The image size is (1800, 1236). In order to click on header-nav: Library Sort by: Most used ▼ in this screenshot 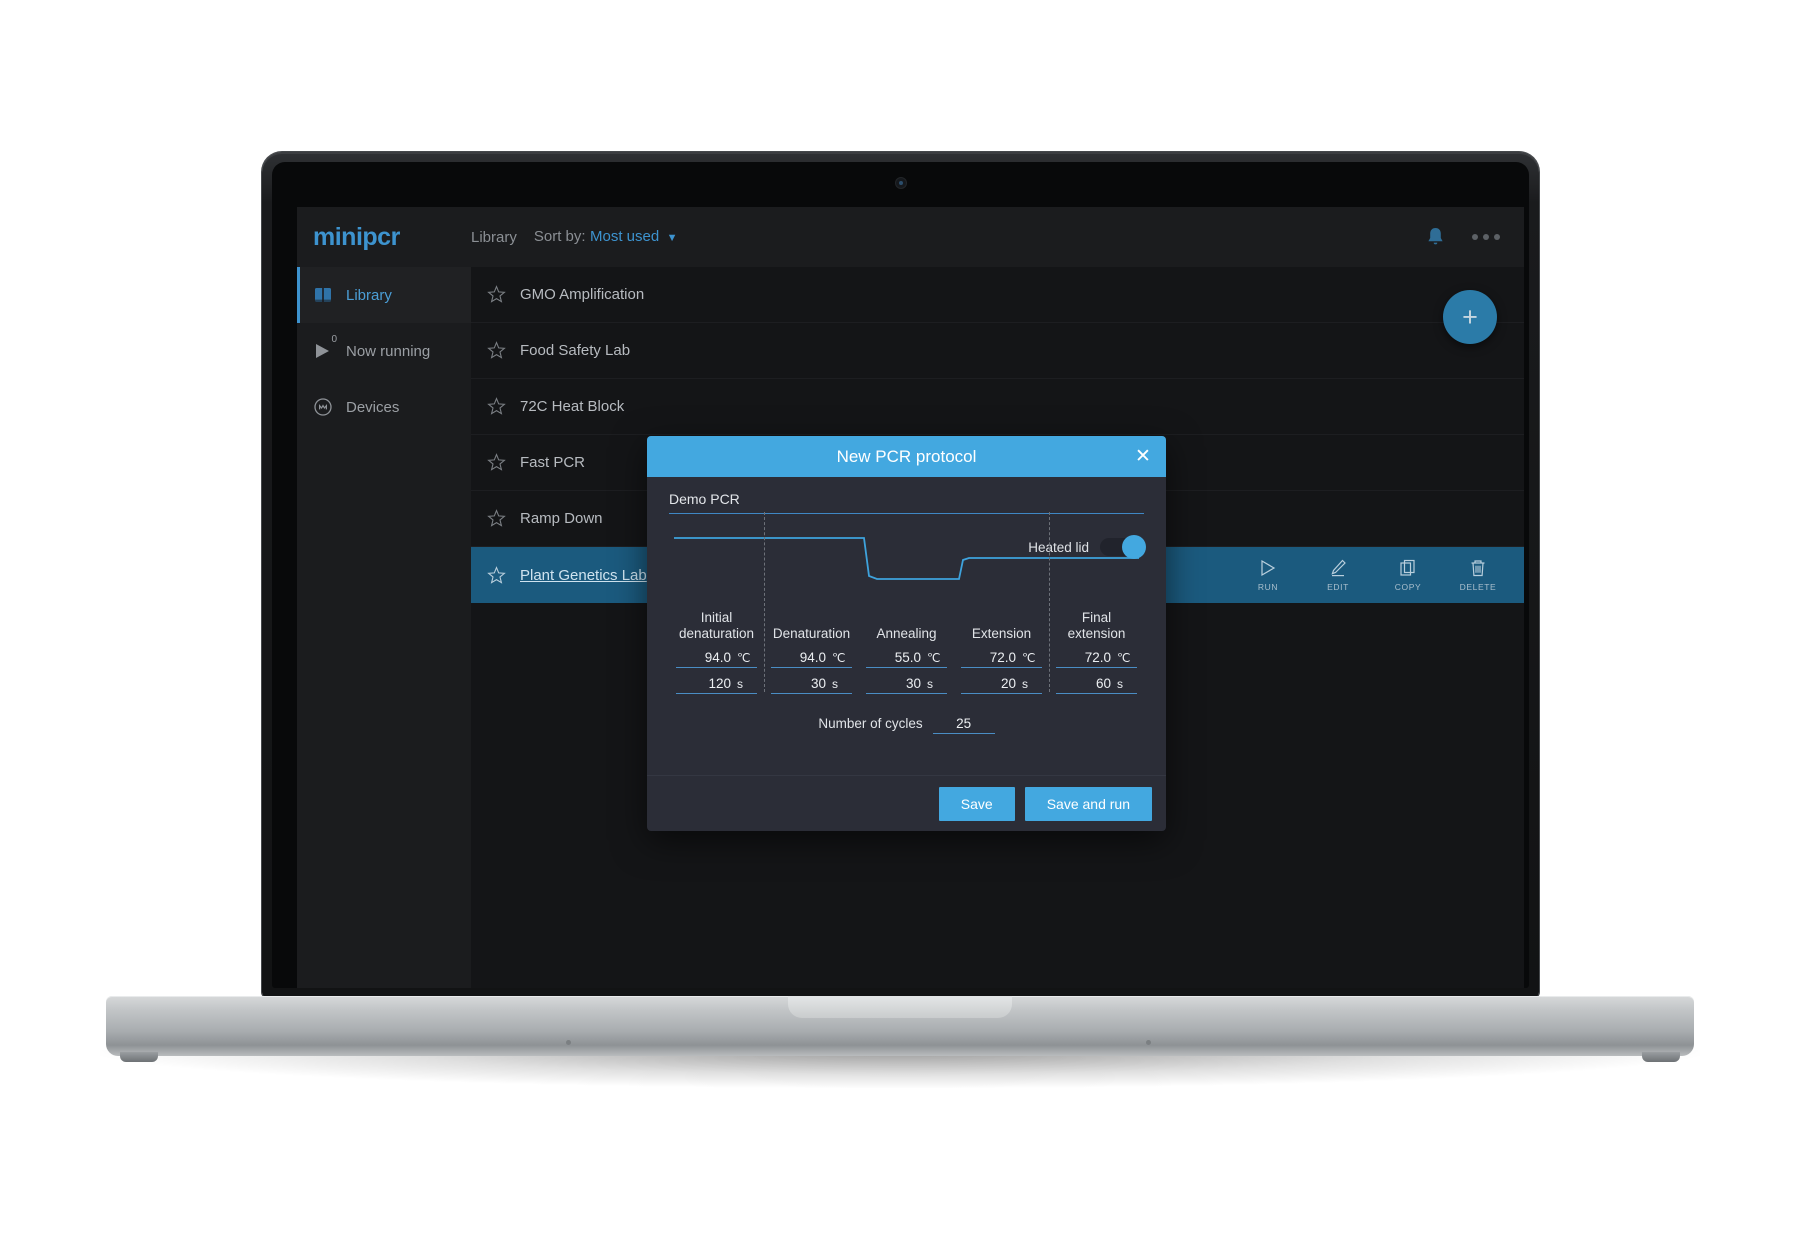, I will do `click(574, 237)`.